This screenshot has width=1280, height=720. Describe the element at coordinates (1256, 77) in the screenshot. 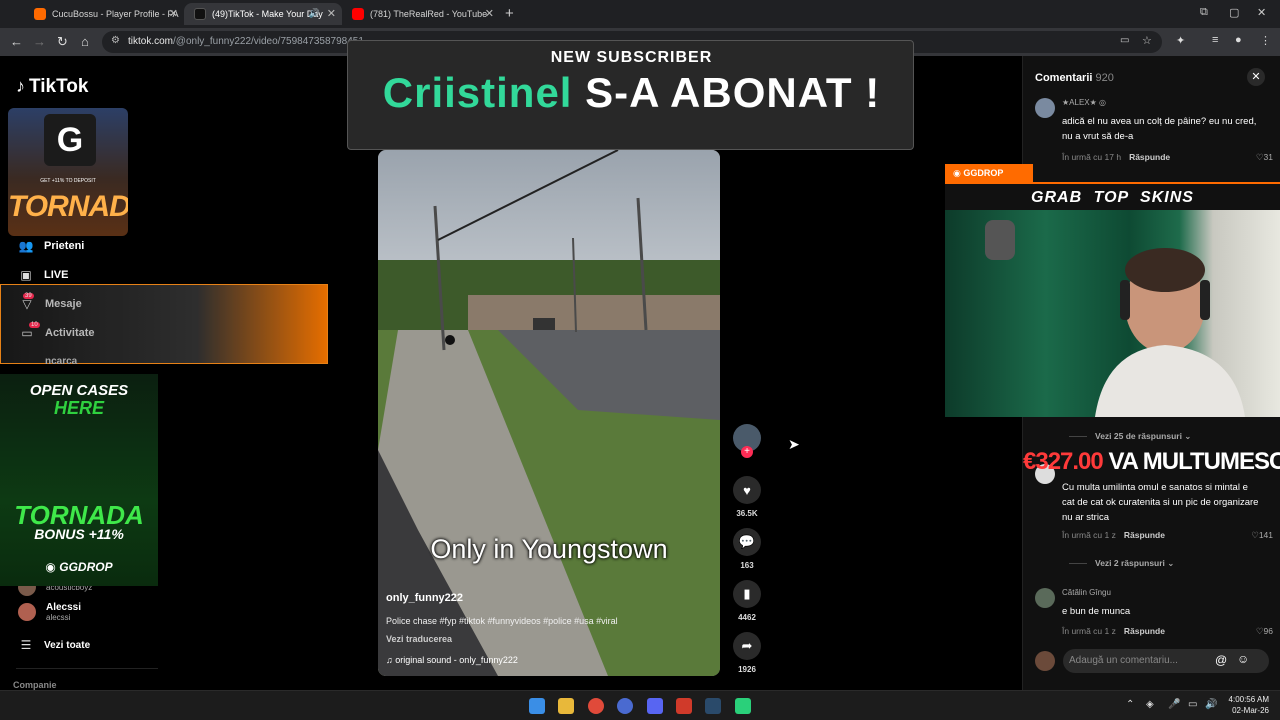

I see `close-icon: ✕` at that location.